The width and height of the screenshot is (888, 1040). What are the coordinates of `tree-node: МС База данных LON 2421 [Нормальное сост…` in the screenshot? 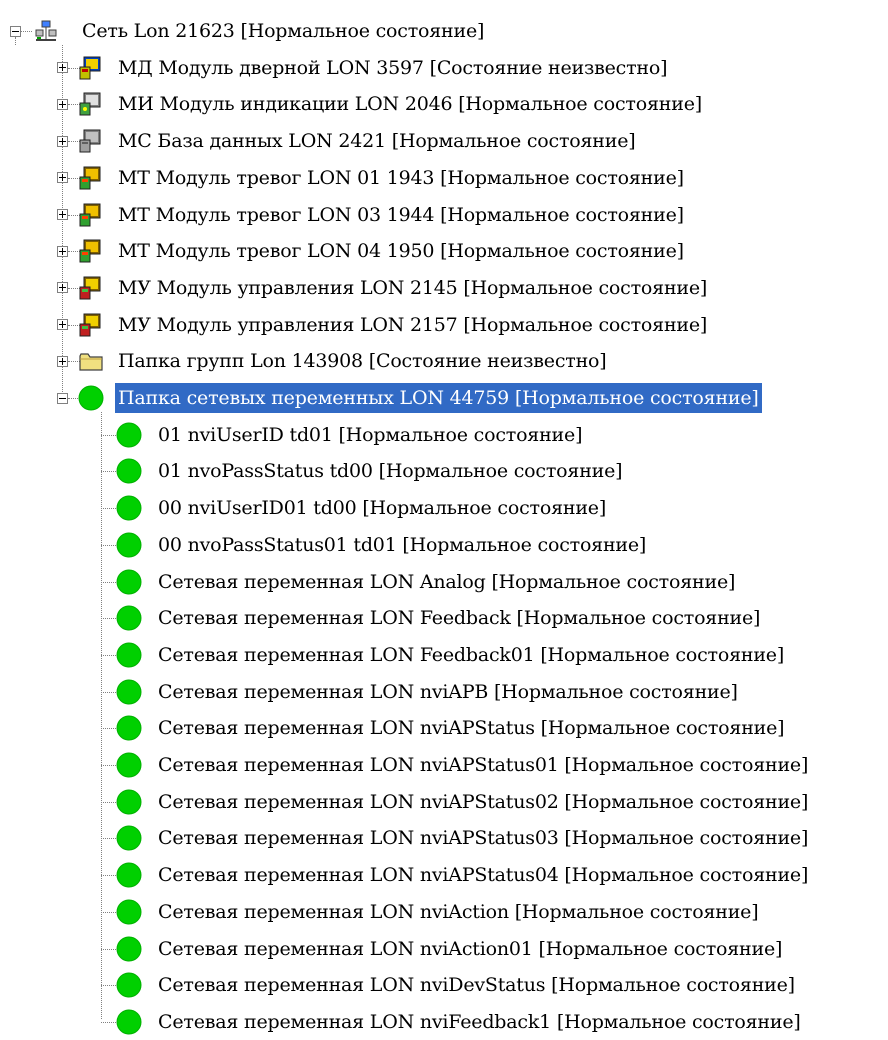 It's located at (376, 141).